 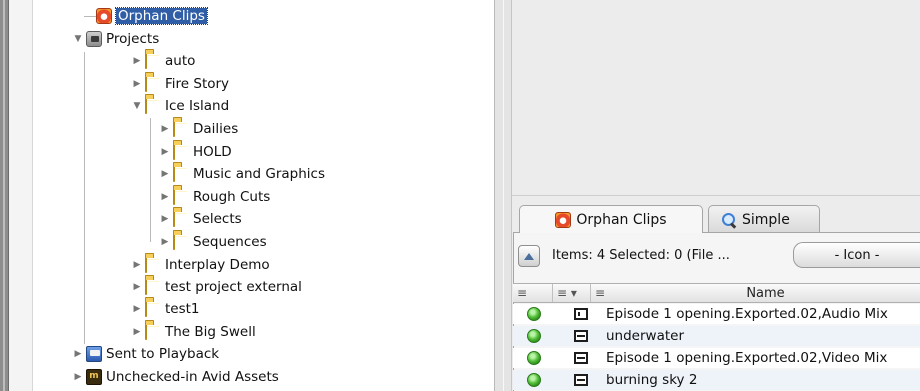 I want to click on up-arrow-icon, so click(x=529, y=256).